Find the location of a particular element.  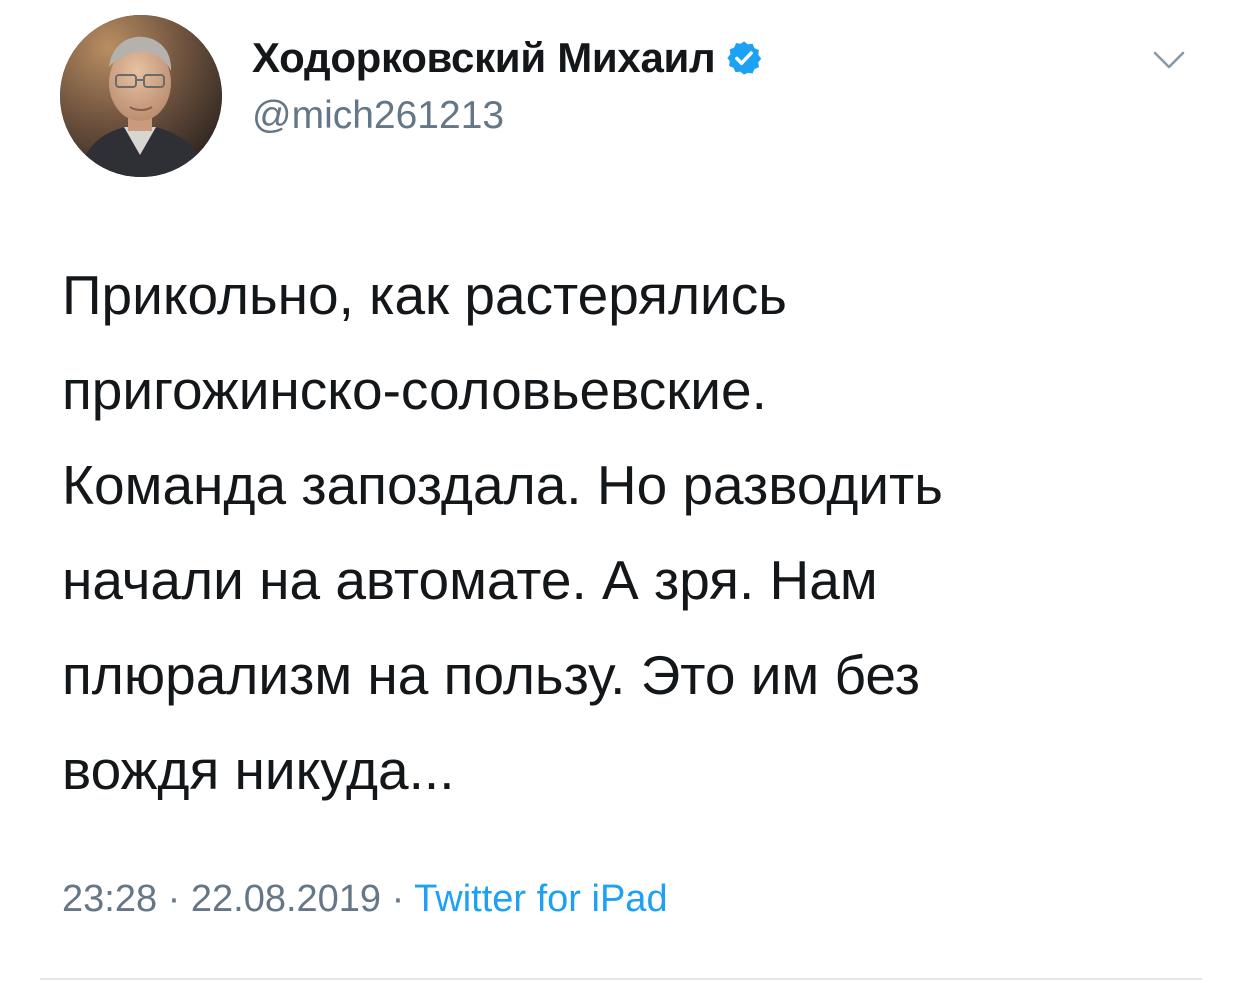

tweet-meta: 23:28 · 22.08.2019 · Twitter for iPad is located at coordinates (365, 899).